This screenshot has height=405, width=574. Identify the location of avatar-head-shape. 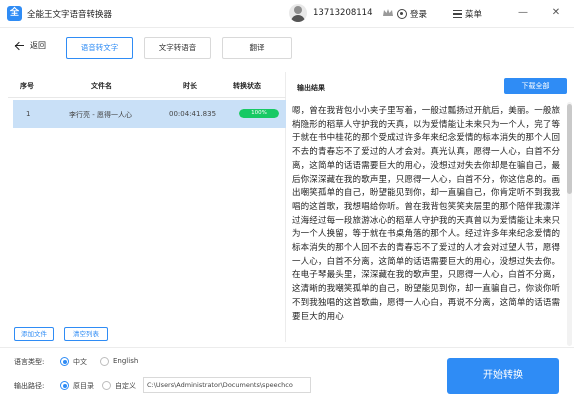
(298, 10).